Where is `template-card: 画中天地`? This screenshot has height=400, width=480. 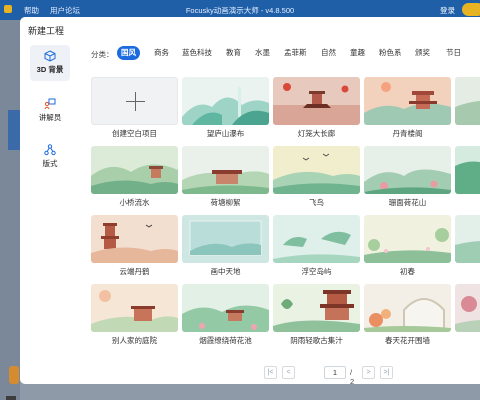 template-card: 画中天地 is located at coordinates (225, 245).